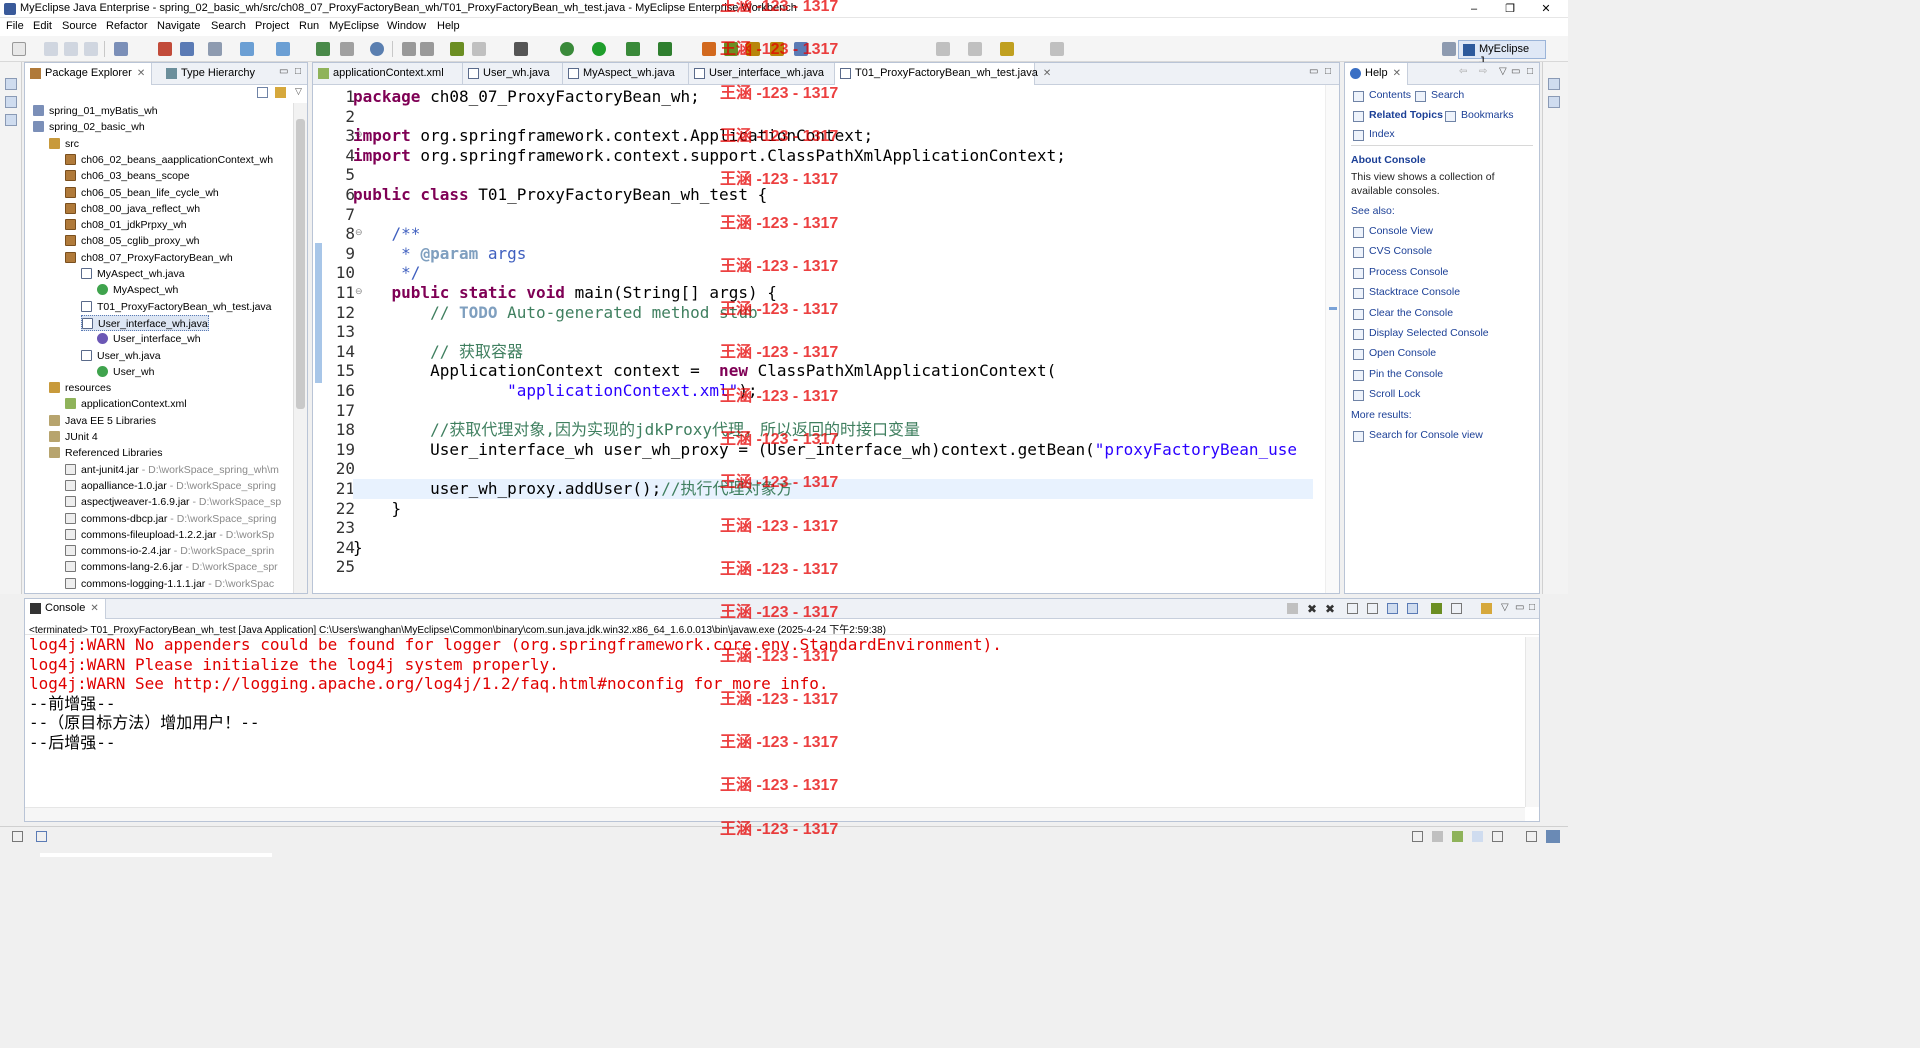 The image size is (1920, 1048). Describe the element at coordinates (171, 567) in the screenshot. I see `tree-item: commons-lang-2.6.jar - D:\workSpace_spr` at that location.